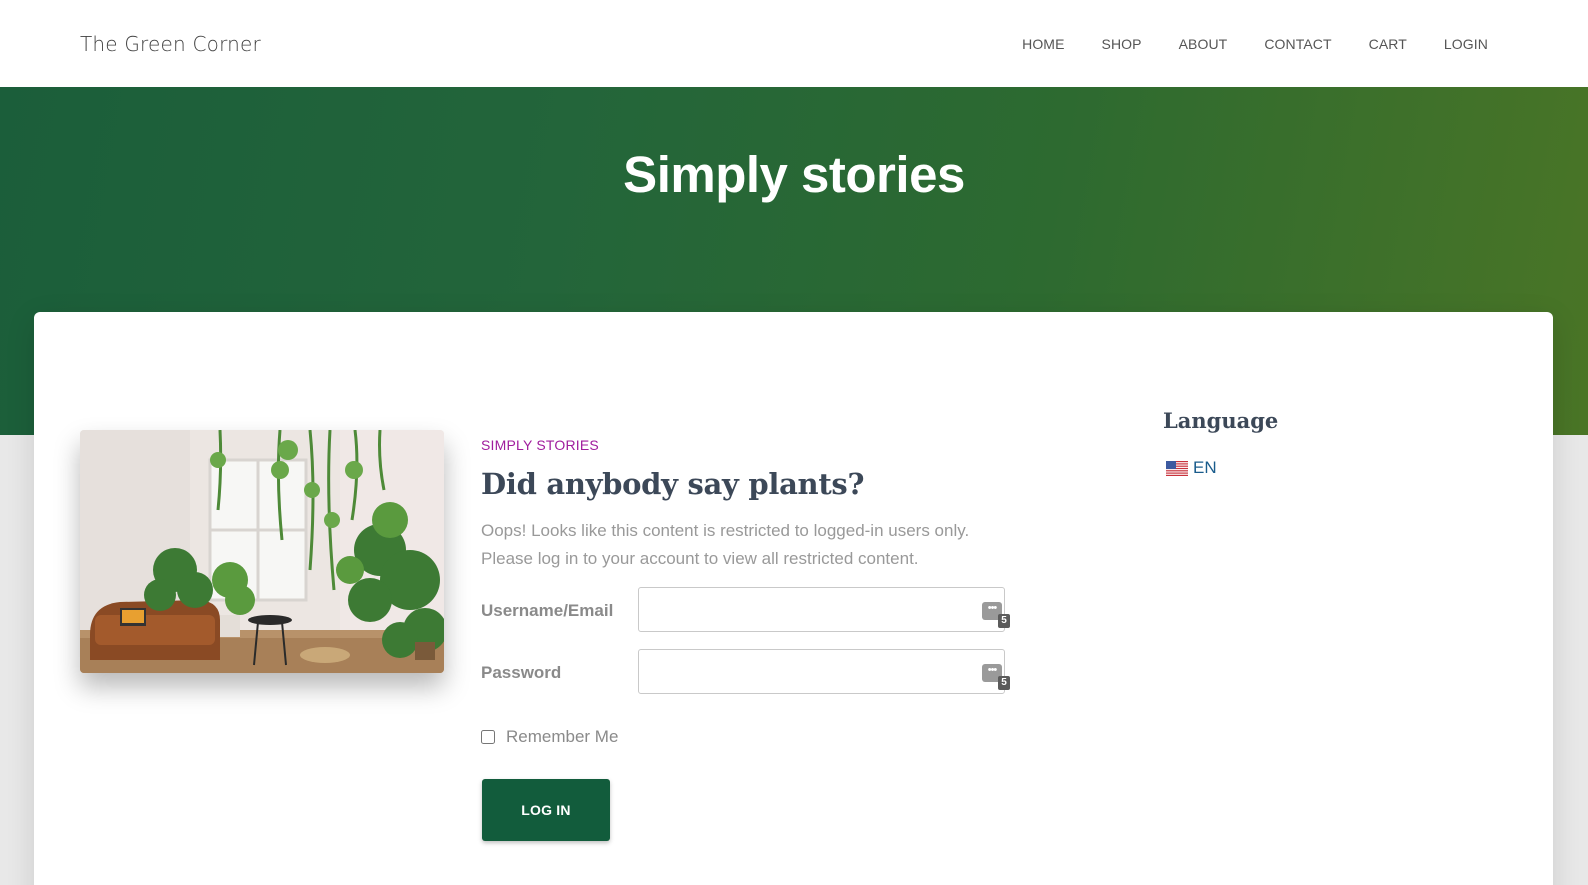 The width and height of the screenshot is (1588, 885). Describe the element at coordinates (1314, 468) in the screenshot. I see `language-switcher-en: EN` at that location.